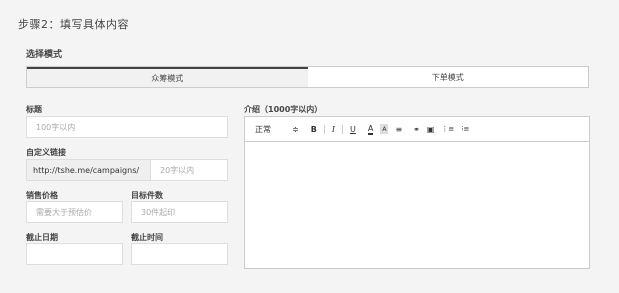 Image resolution: width=619 pixels, height=293 pixels. What do you see at coordinates (431, 129) in the screenshot?
I see `image-icon: ▣` at bounding box center [431, 129].